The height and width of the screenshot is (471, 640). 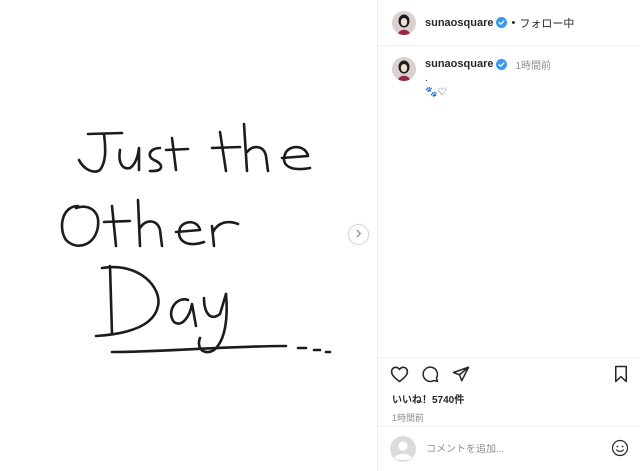 I want to click on chevron-right-icon, so click(x=358, y=235).